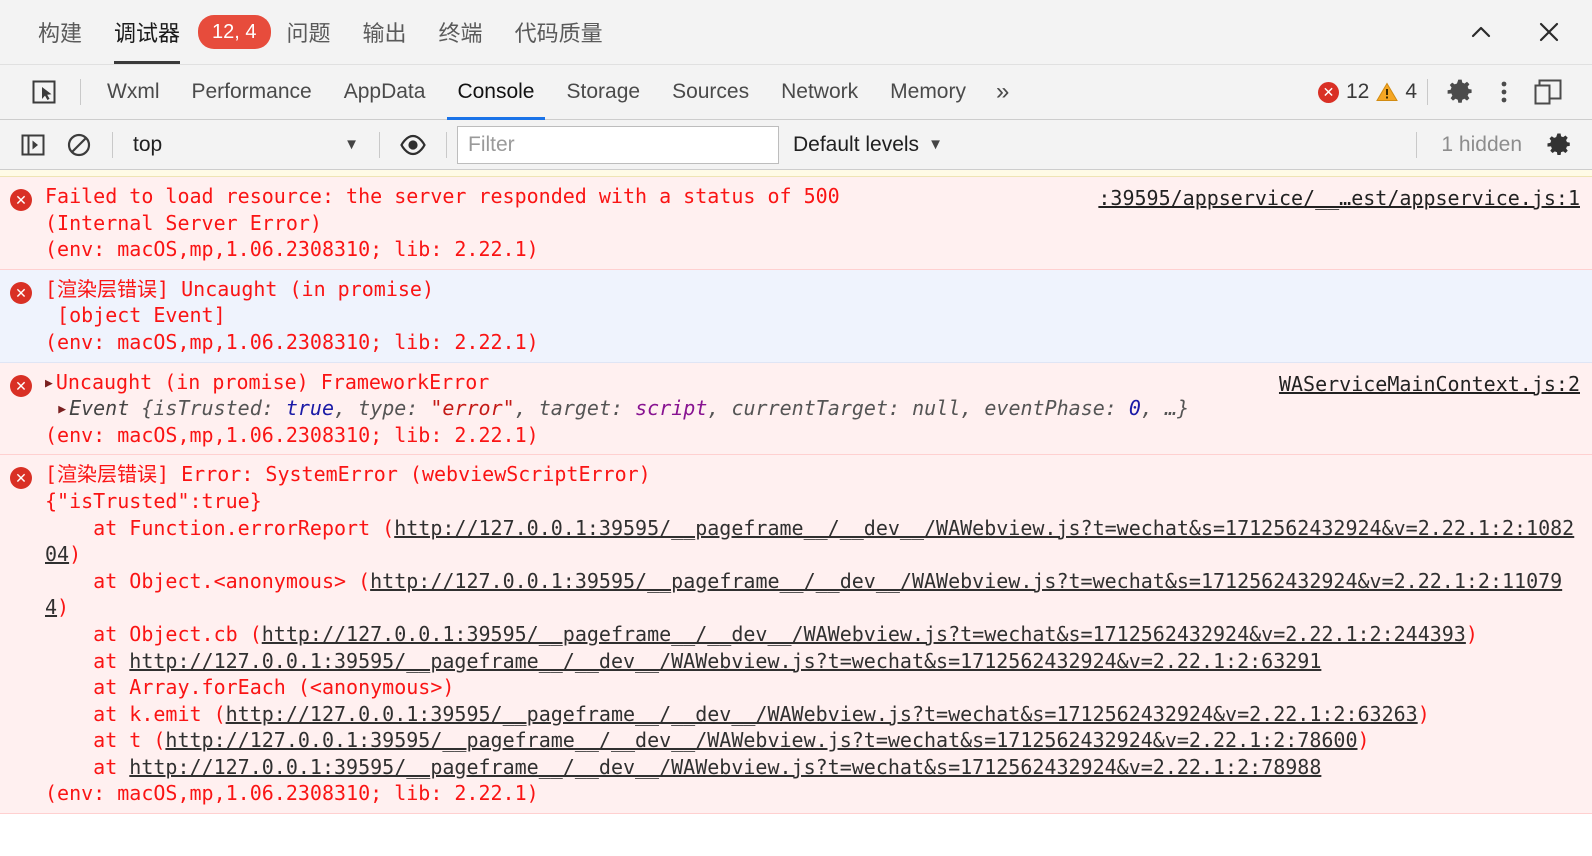  I want to click on ide-tab-problems: 问题, so click(309, 32).